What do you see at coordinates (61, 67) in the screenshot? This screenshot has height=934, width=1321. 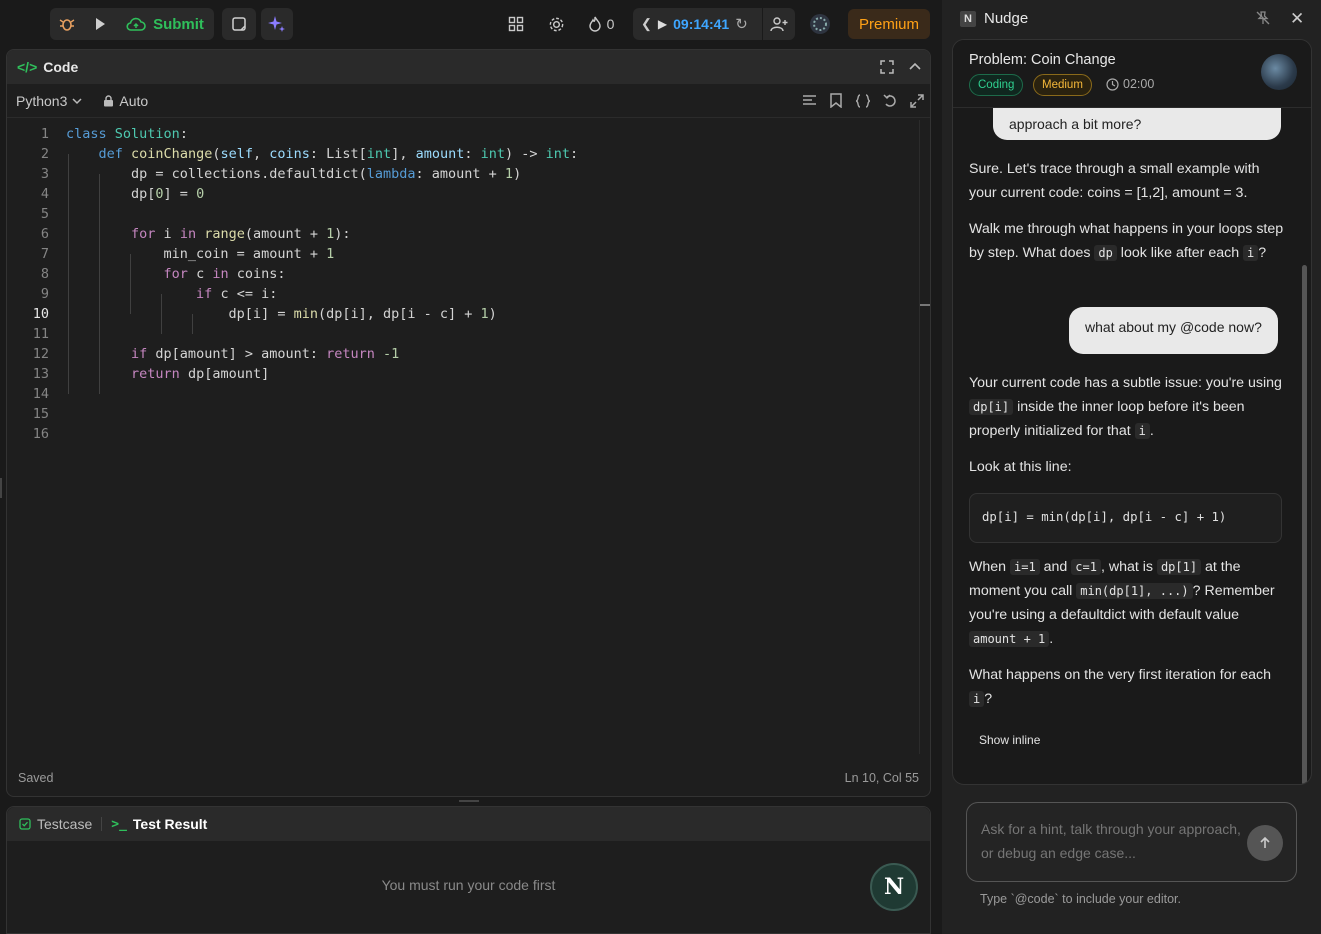 I see `code-panel-title: Code` at bounding box center [61, 67].